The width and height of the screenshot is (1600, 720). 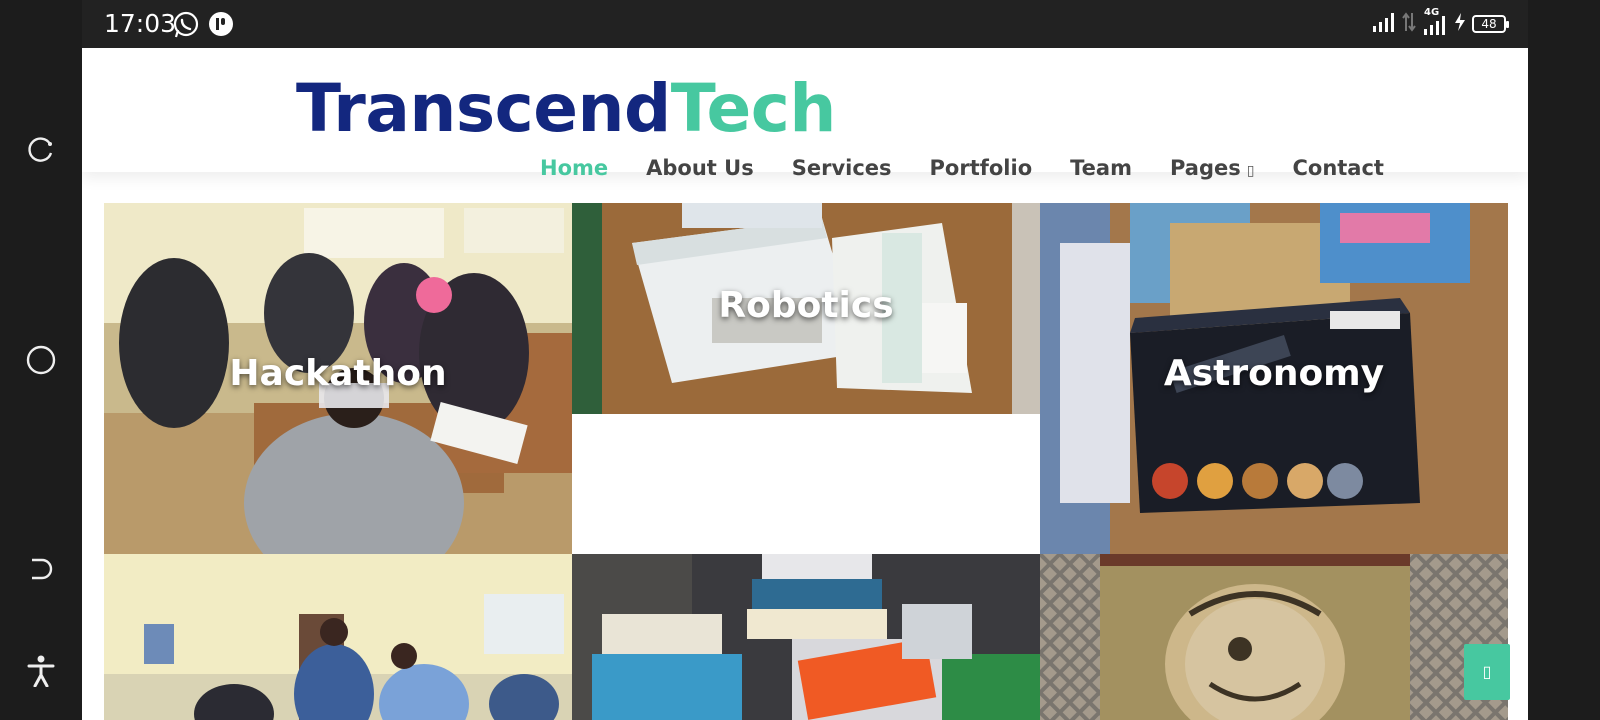 I want to click on status-icons: 4G 48, so click(x=1440, y=22).